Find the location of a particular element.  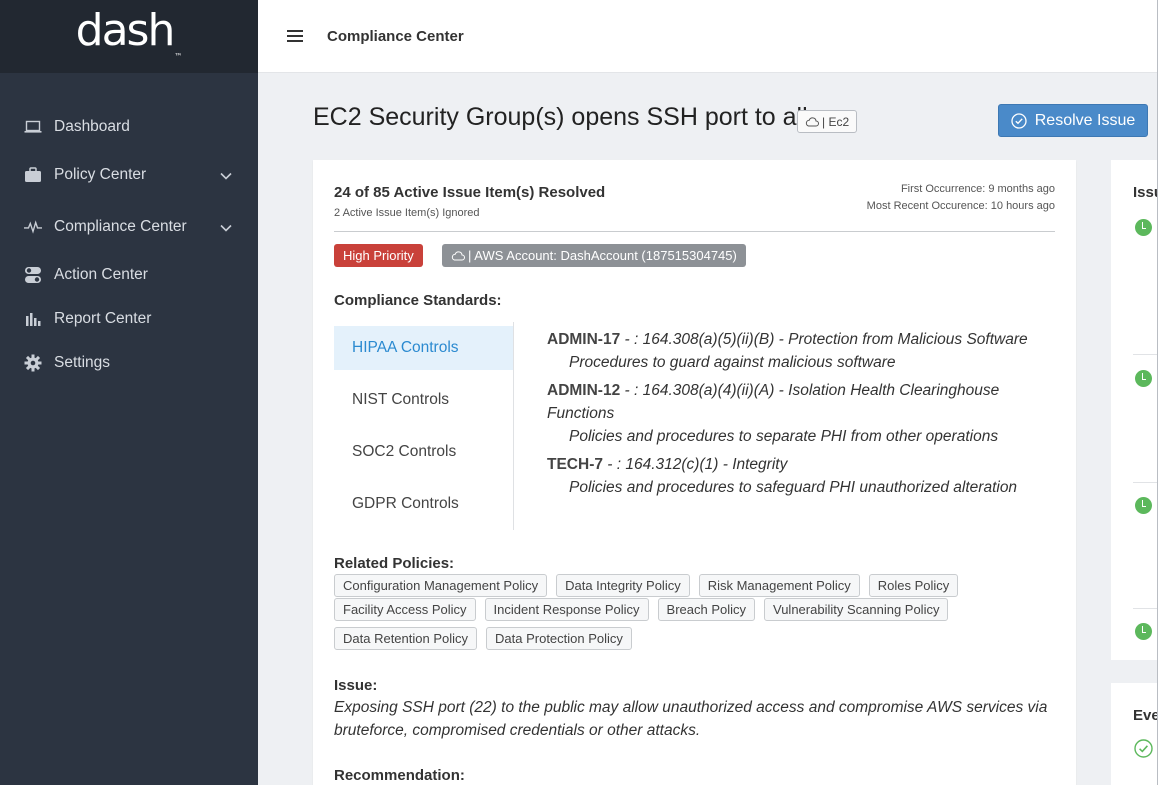

recent-occurrence: Most Recent Occurence: 10 hours ago is located at coordinates (960, 206).